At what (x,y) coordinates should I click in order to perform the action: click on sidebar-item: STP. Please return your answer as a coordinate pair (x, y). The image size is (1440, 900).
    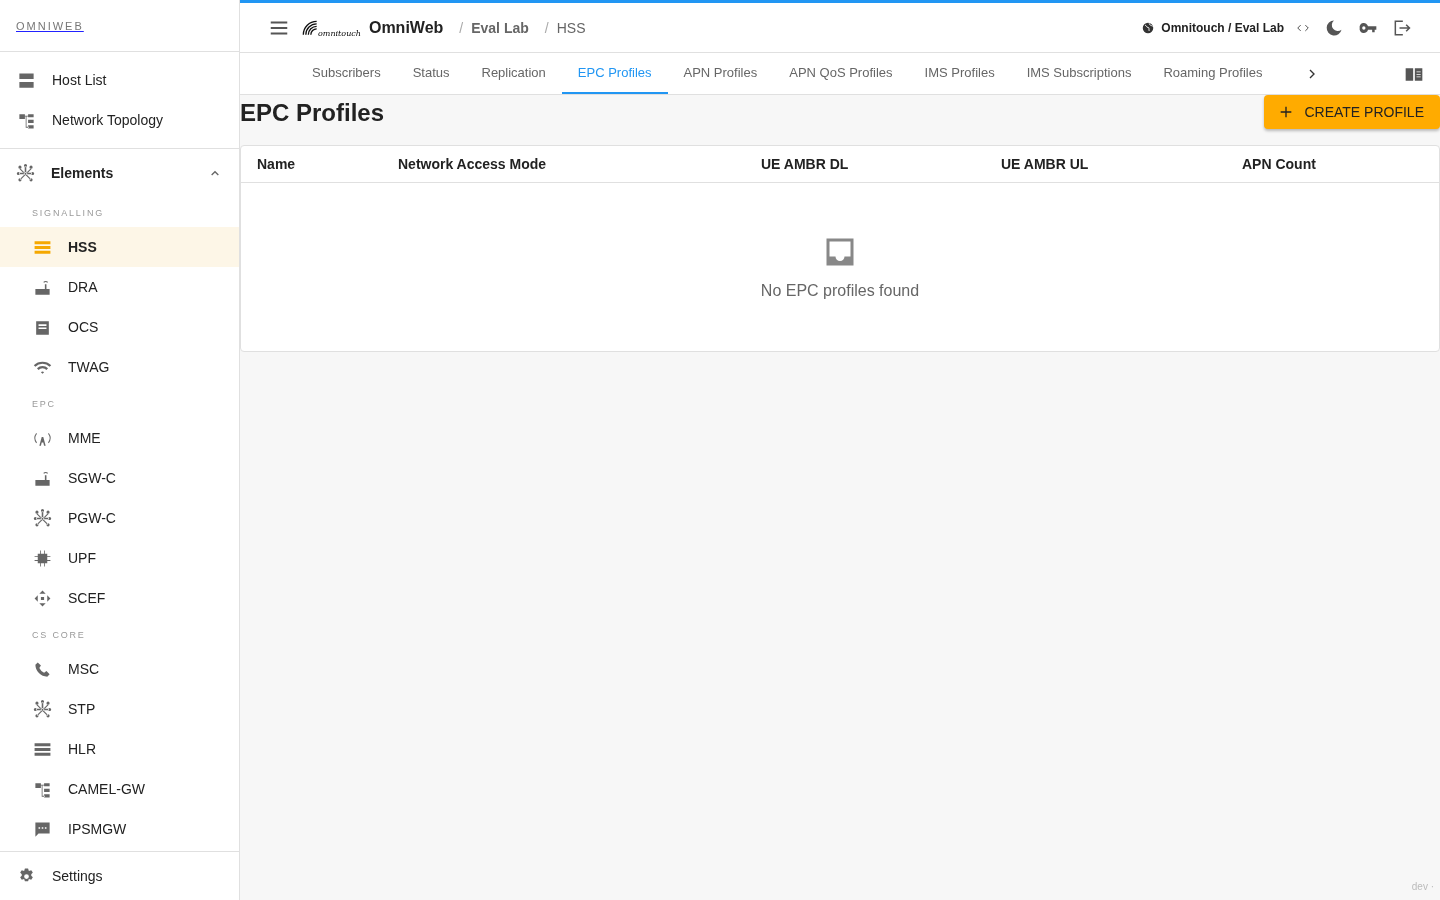
    Looking at the image, I should click on (119, 709).